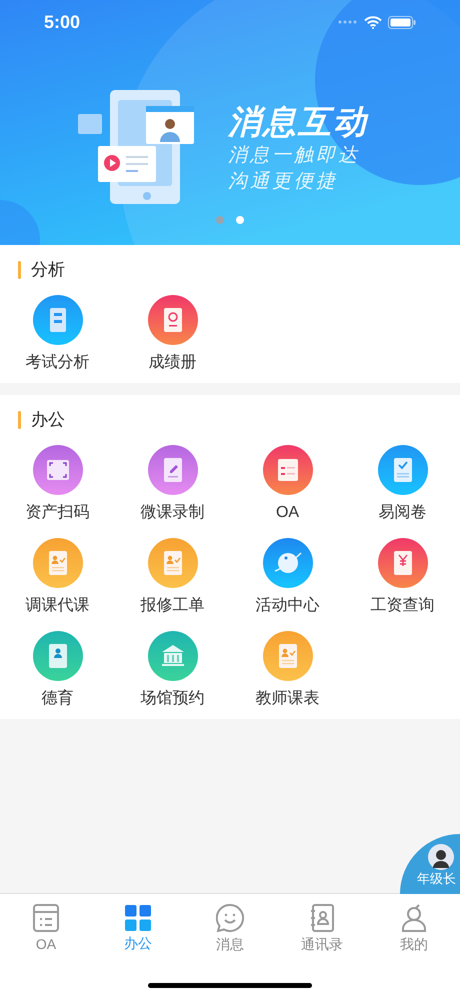 Image resolution: width=460 pixels, height=996 pixels. Describe the element at coordinates (138, 917) in the screenshot. I see `grid-icon` at that location.